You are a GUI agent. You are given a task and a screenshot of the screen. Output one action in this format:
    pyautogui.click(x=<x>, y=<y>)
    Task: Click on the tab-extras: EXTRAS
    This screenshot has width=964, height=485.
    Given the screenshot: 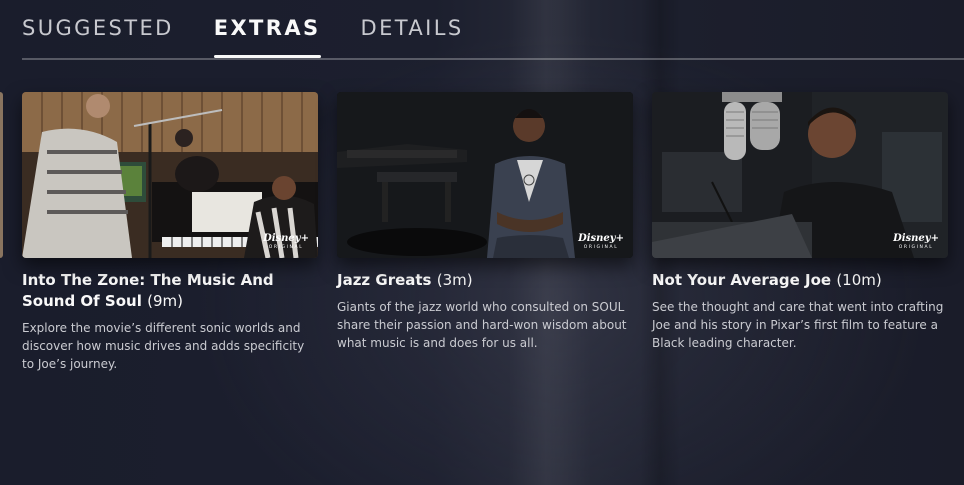 What is the action you would take?
    pyautogui.click(x=267, y=36)
    